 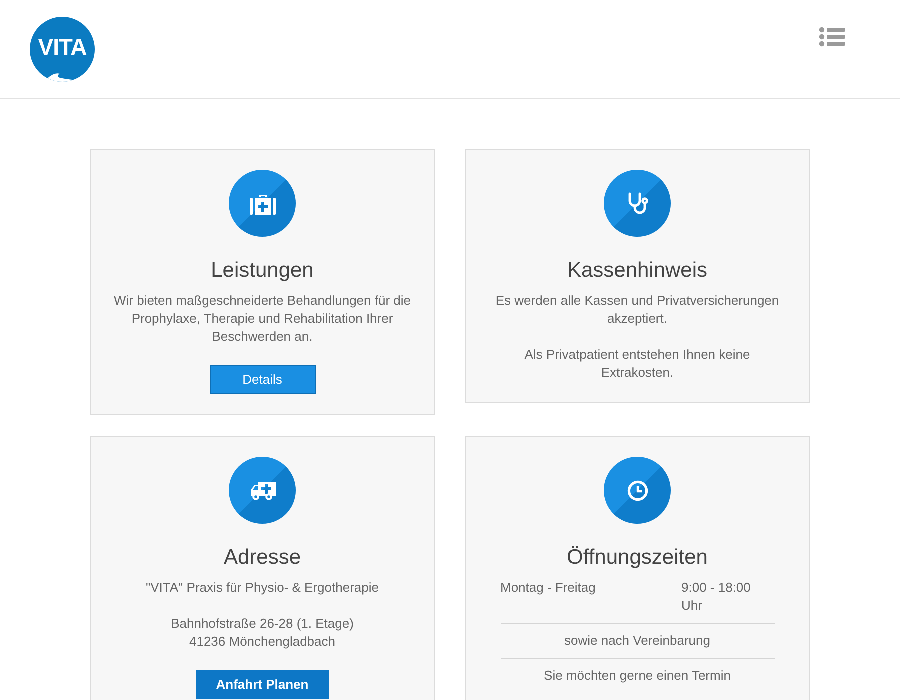 I want to click on menu-icon, so click(x=832, y=37).